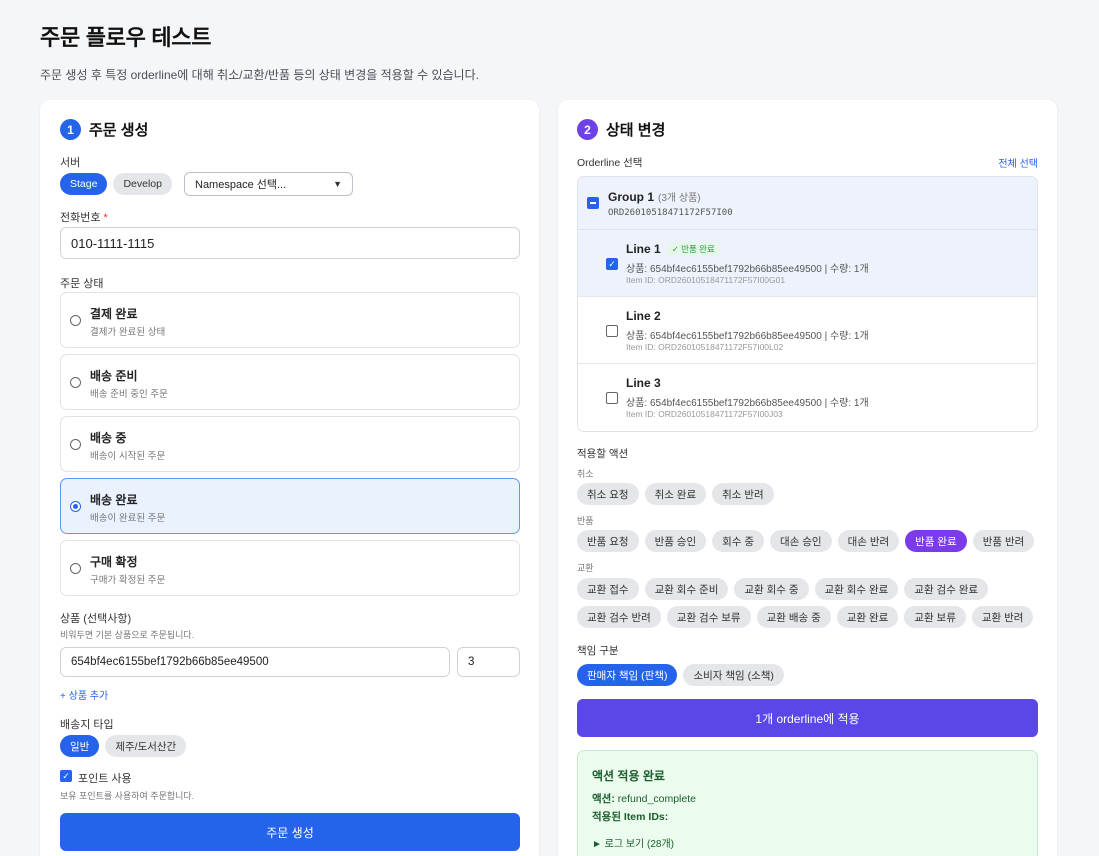  I want to click on action-cancel-request-button: 취소 요청, so click(608, 494).